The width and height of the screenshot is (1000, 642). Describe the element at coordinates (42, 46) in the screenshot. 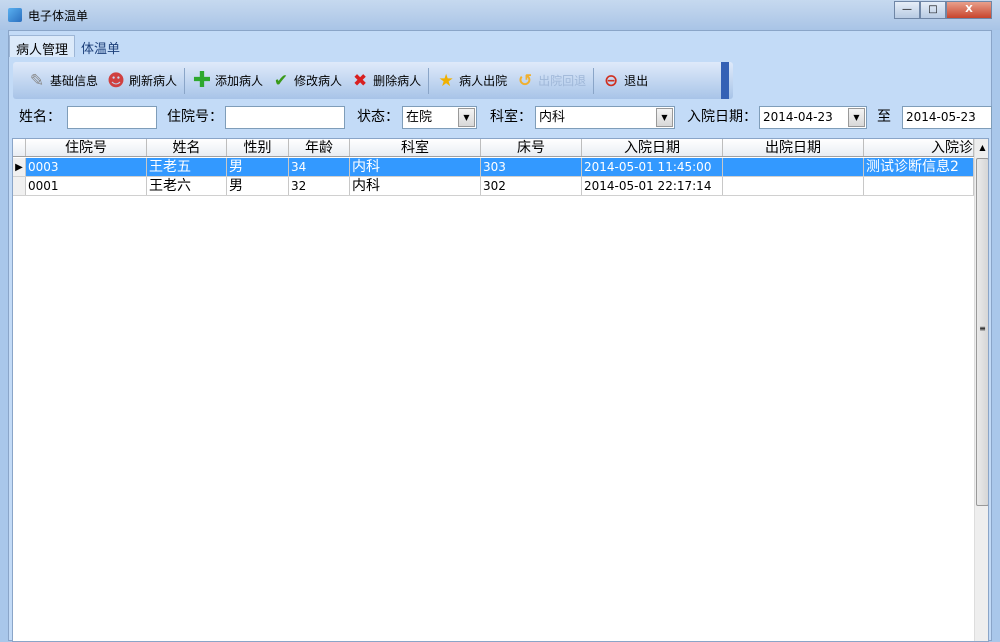

I see `tab-patient-management: 病人管理` at that location.